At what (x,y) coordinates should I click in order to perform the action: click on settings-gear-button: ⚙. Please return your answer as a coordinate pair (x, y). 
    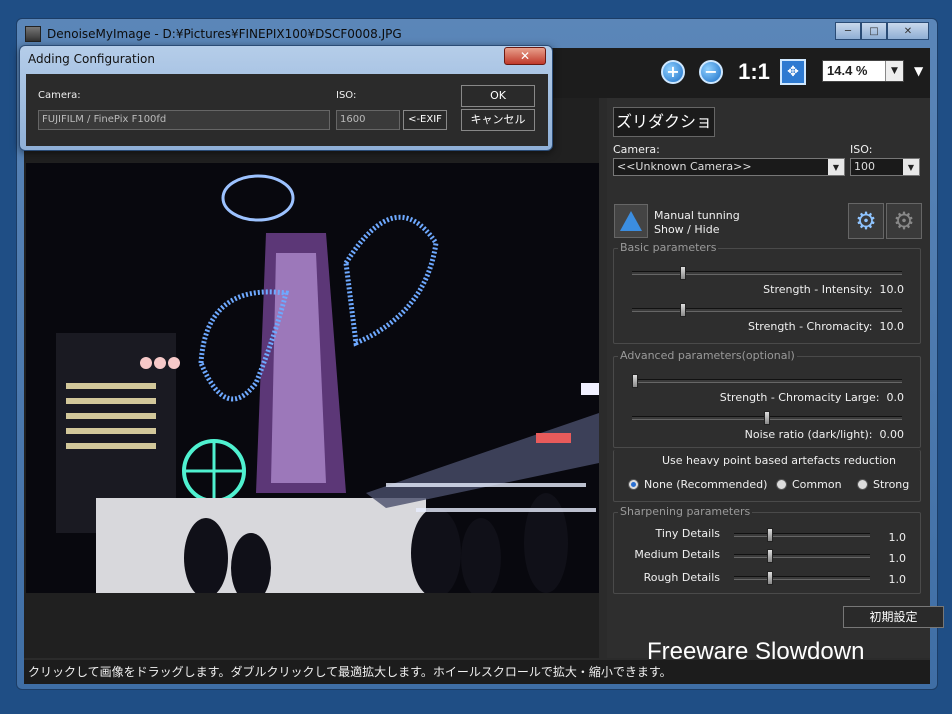
    Looking at the image, I should click on (866, 221).